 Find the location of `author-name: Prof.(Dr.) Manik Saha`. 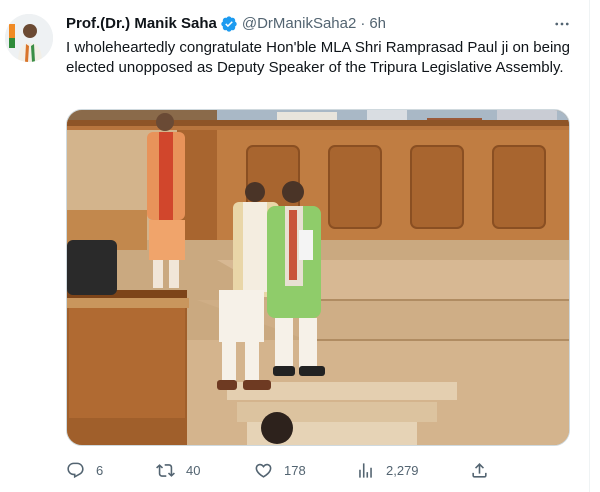

author-name: Prof.(Dr.) Manik Saha is located at coordinates (141, 24).